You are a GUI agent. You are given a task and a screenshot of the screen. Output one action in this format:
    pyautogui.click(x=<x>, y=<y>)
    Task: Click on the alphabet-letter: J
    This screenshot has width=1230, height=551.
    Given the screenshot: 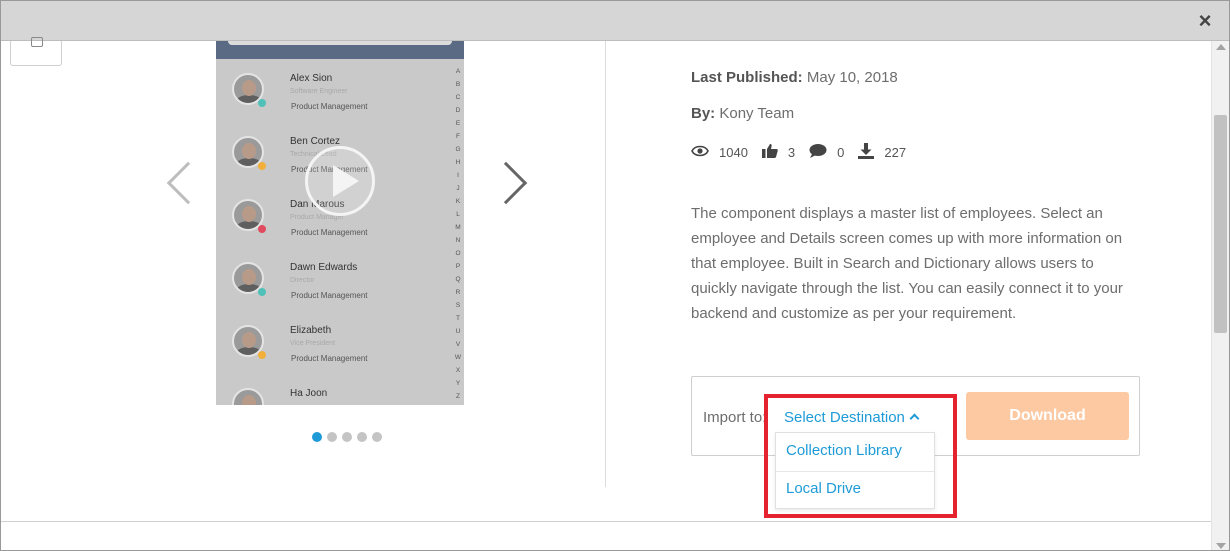 What is the action you would take?
    pyautogui.click(x=458, y=188)
    